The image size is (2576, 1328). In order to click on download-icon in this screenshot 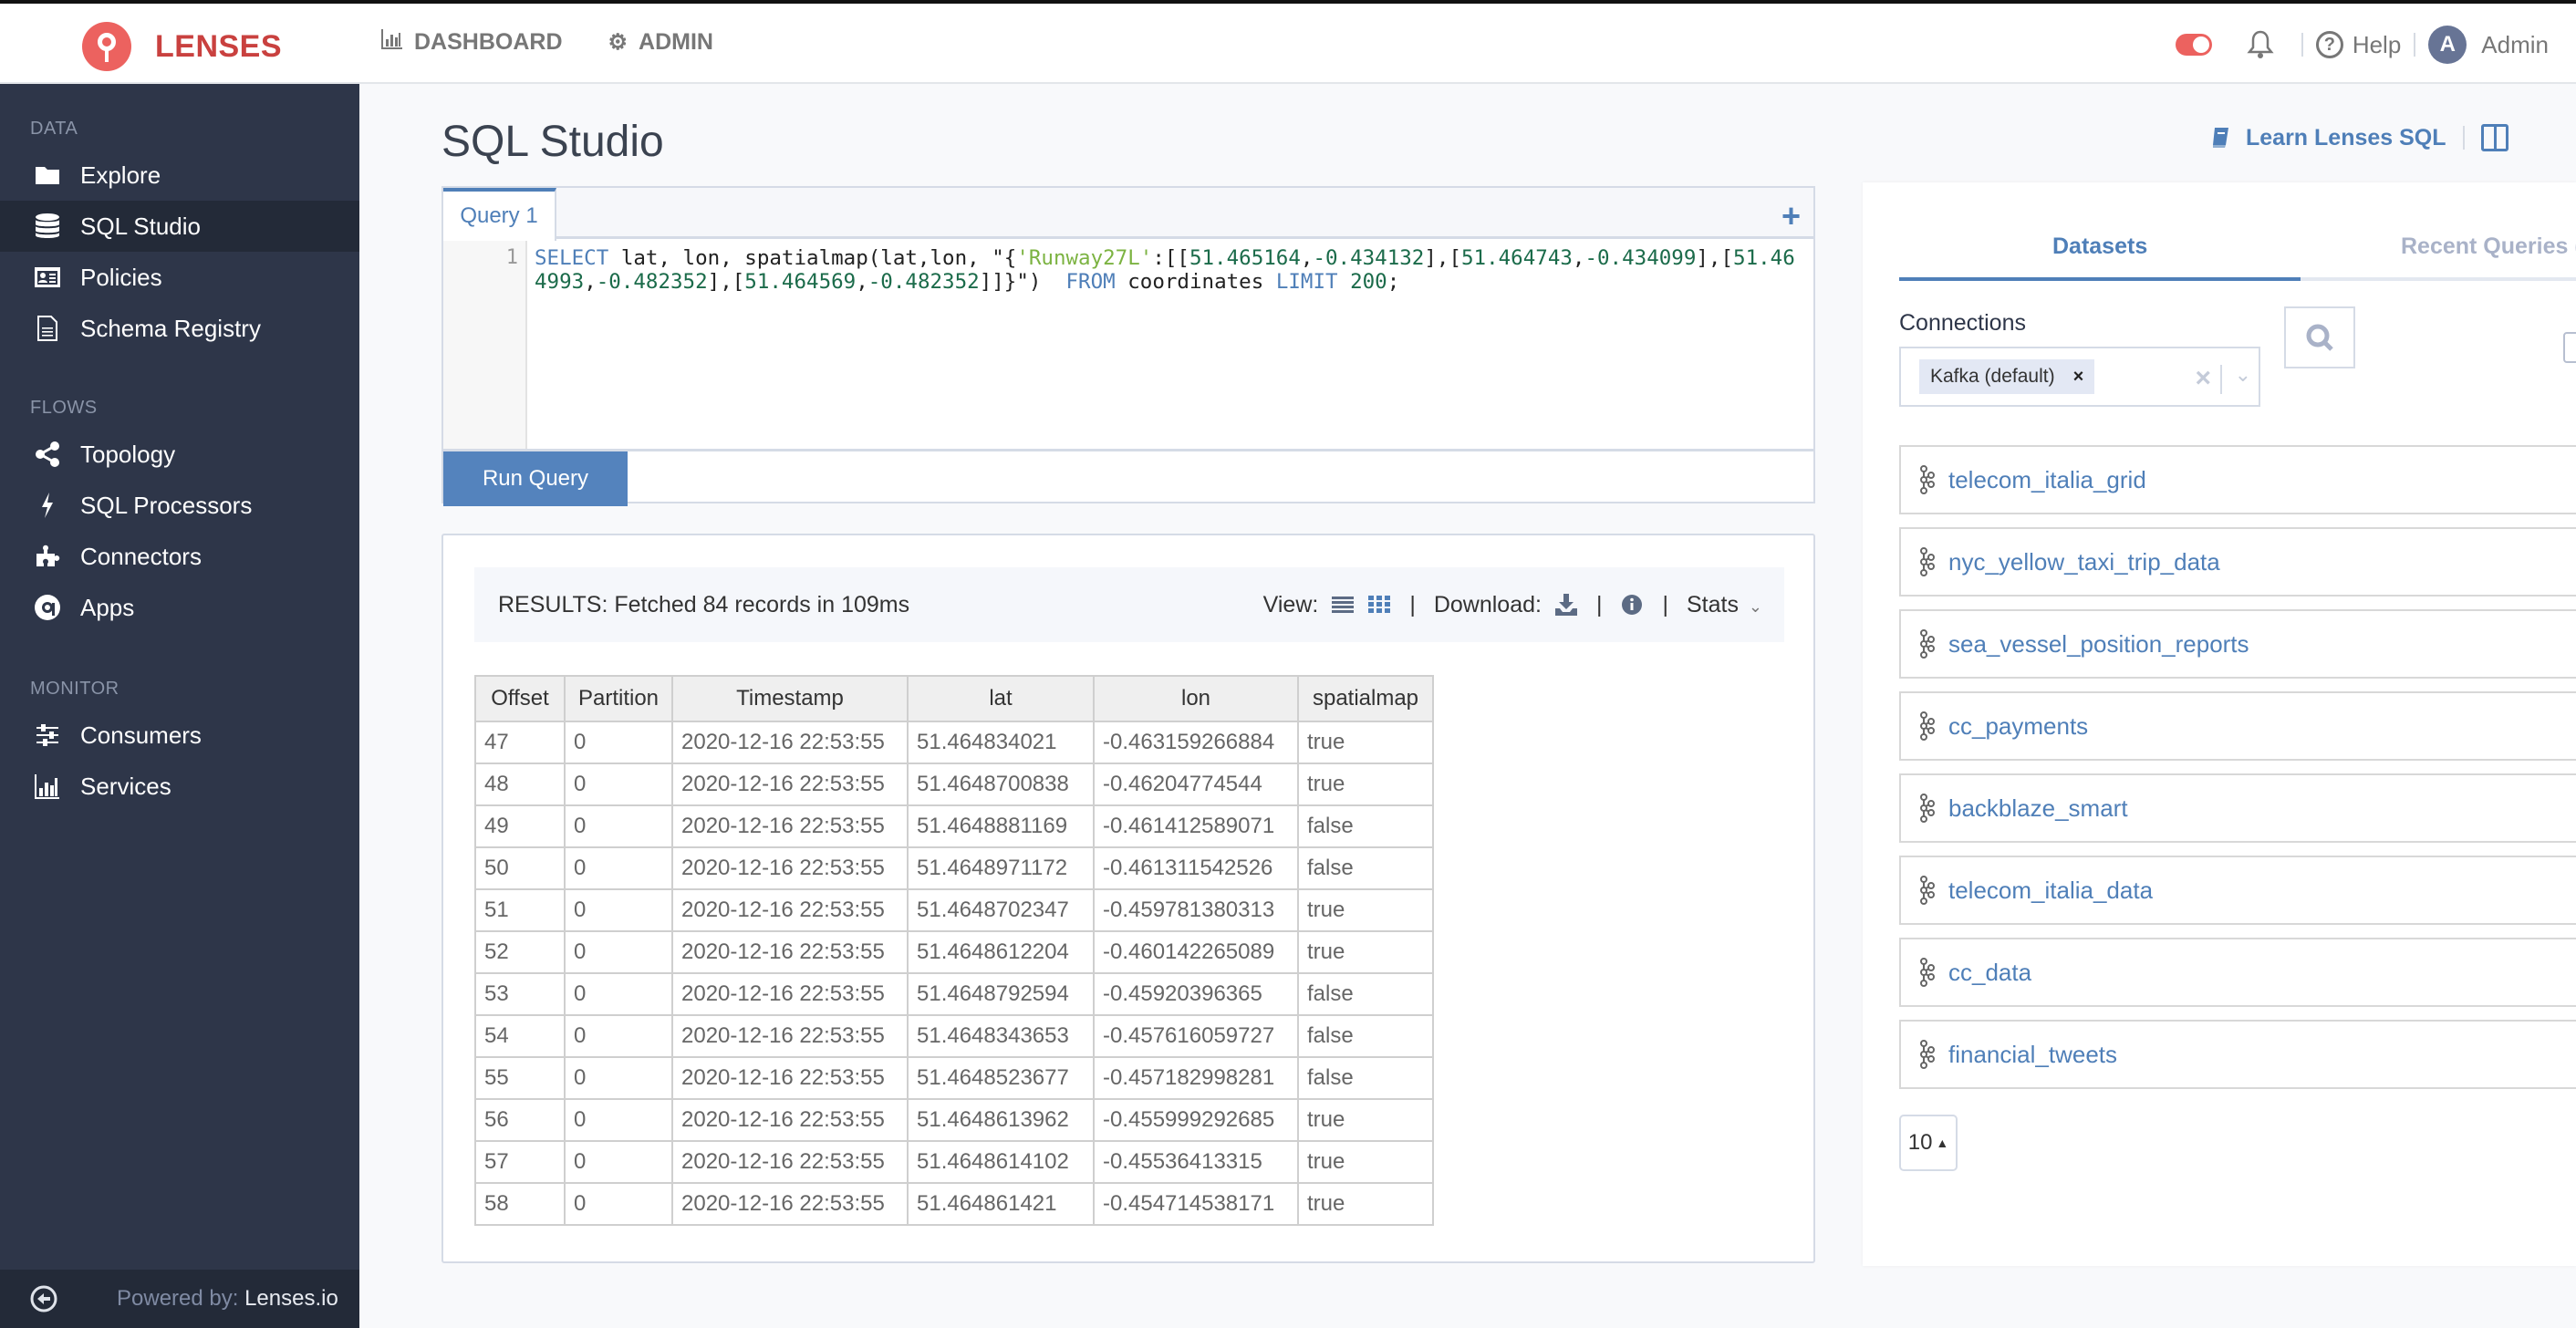, I will do `click(1566, 605)`.